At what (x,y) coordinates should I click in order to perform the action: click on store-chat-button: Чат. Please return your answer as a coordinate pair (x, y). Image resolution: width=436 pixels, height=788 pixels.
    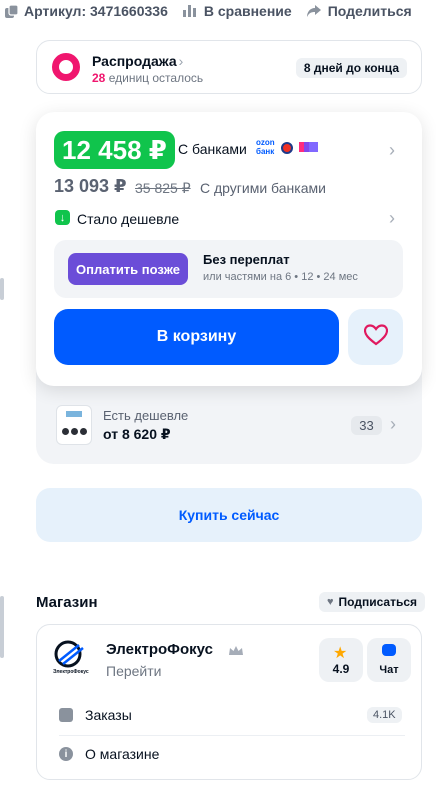
    Looking at the image, I should click on (389, 660).